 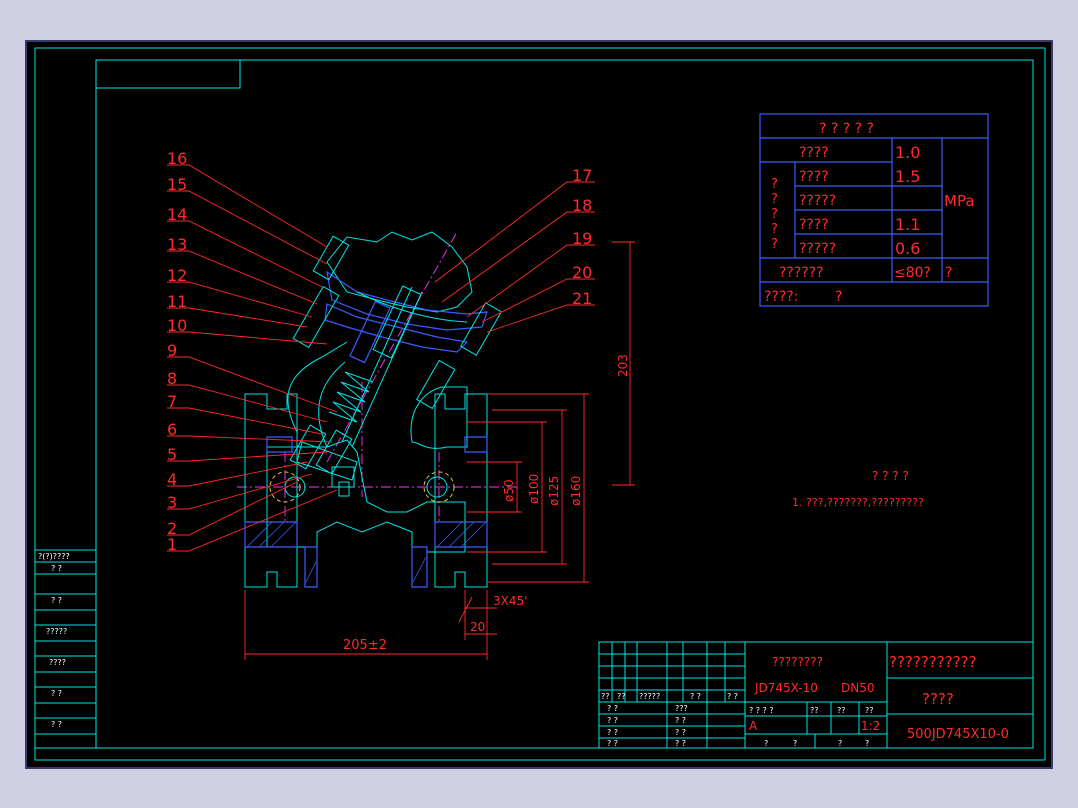 I want to click on part-number-label: 5, so click(x=172, y=454).